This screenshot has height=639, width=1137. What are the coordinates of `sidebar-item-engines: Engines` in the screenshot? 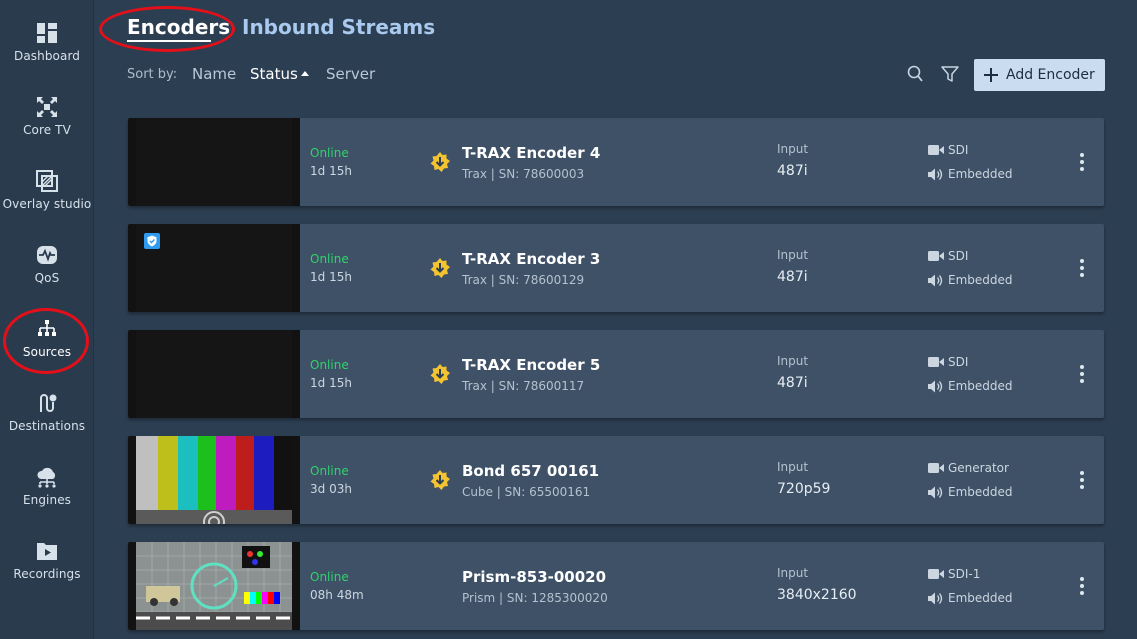 It's located at (47, 480).